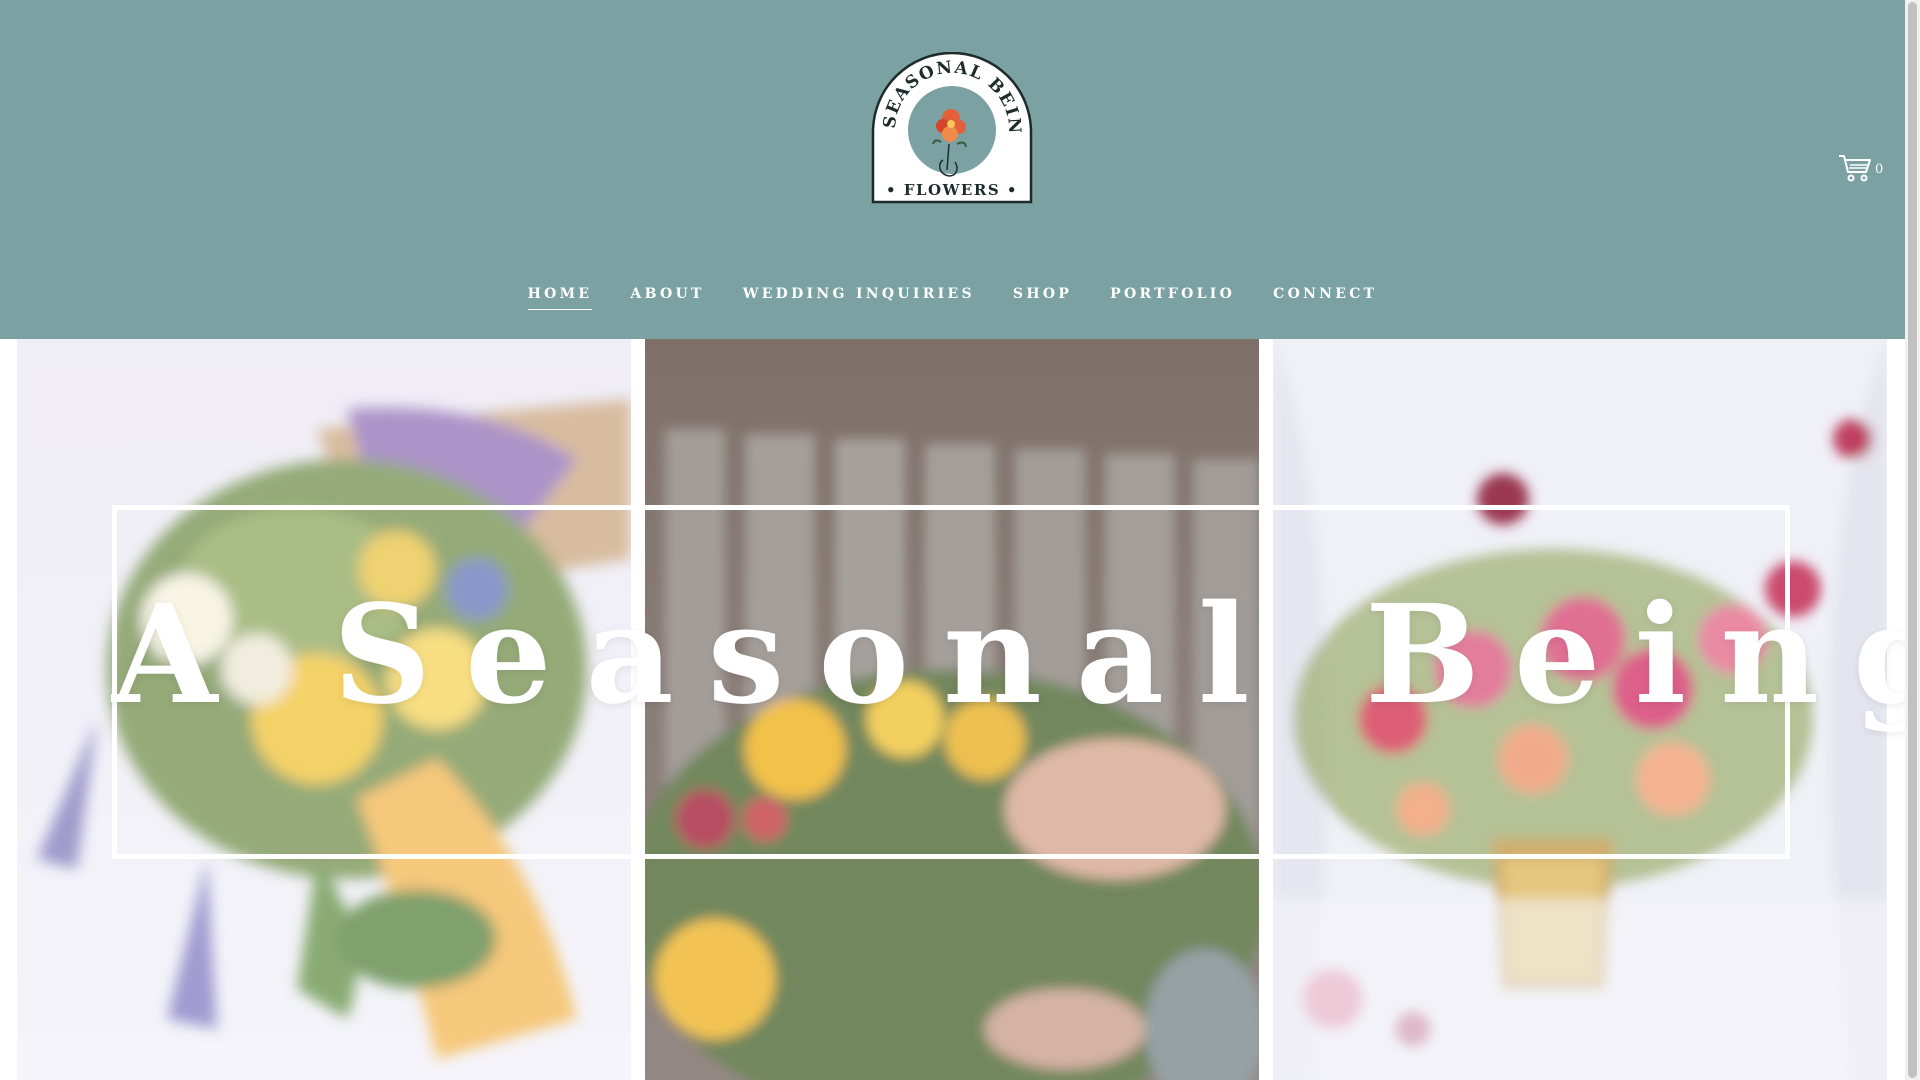 This screenshot has height=1080, width=1920. I want to click on scrollbar-thumb, so click(1912, 540).